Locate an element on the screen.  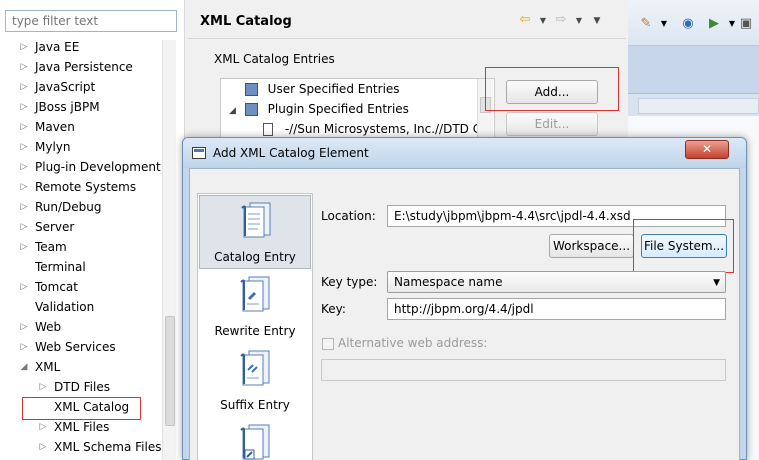
side-item-label: Rewrite Entry is located at coordinates (255, 331).